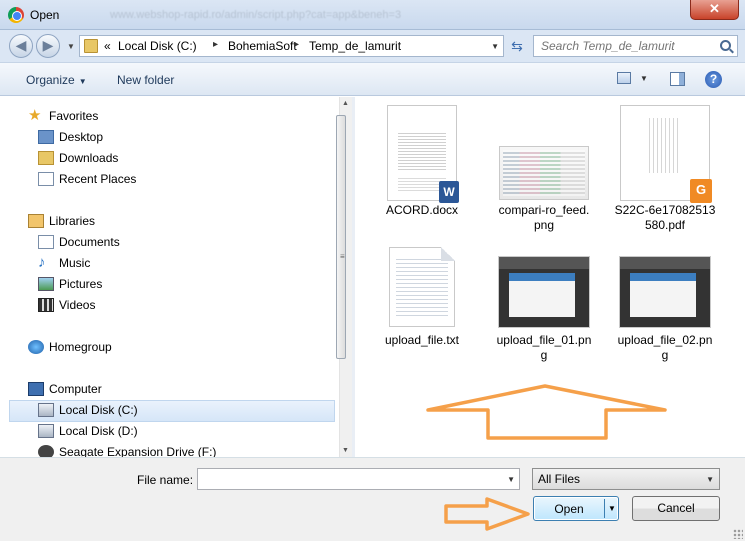  I want to click on cancel-button: Cancel, so click(676, 508).